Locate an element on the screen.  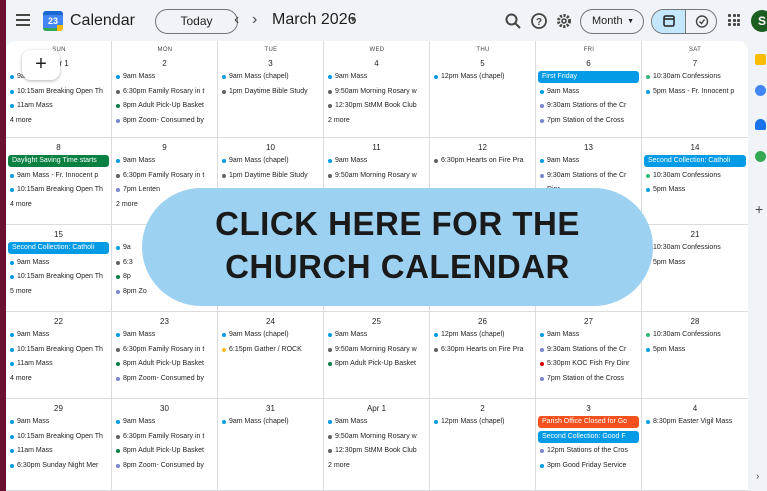
day-number: 28 is located at coordinates (695, 321).